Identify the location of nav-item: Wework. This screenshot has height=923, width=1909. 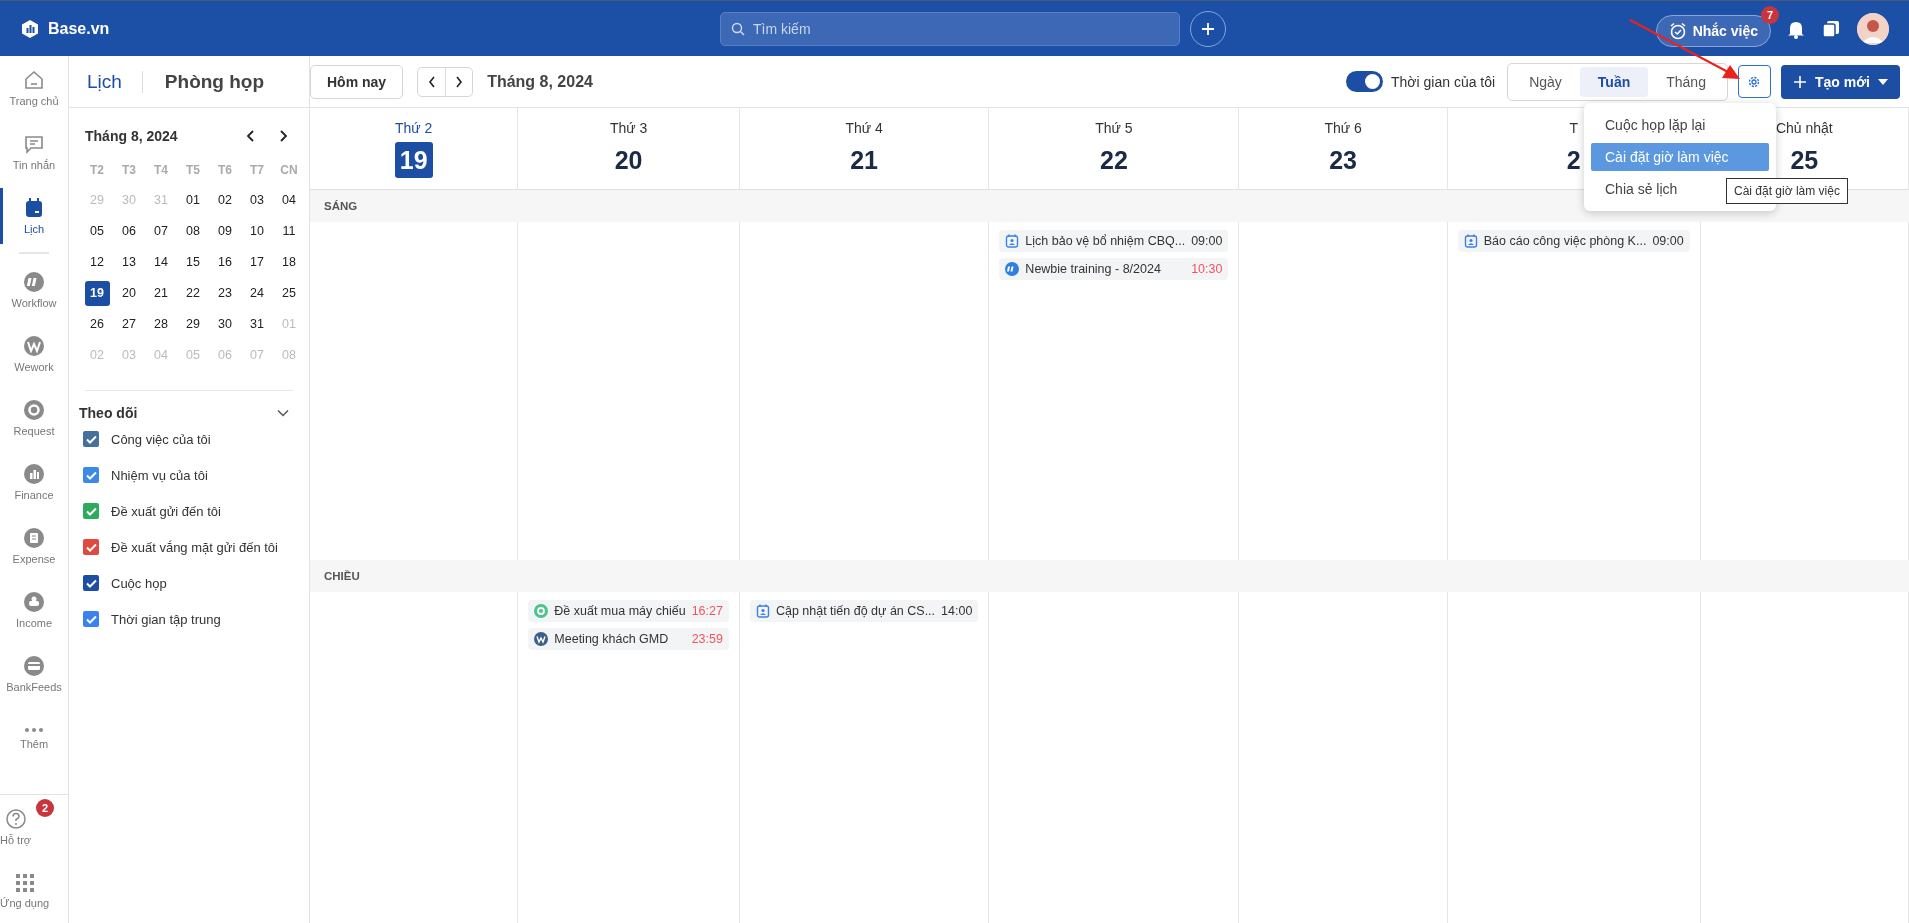
(34, 354).